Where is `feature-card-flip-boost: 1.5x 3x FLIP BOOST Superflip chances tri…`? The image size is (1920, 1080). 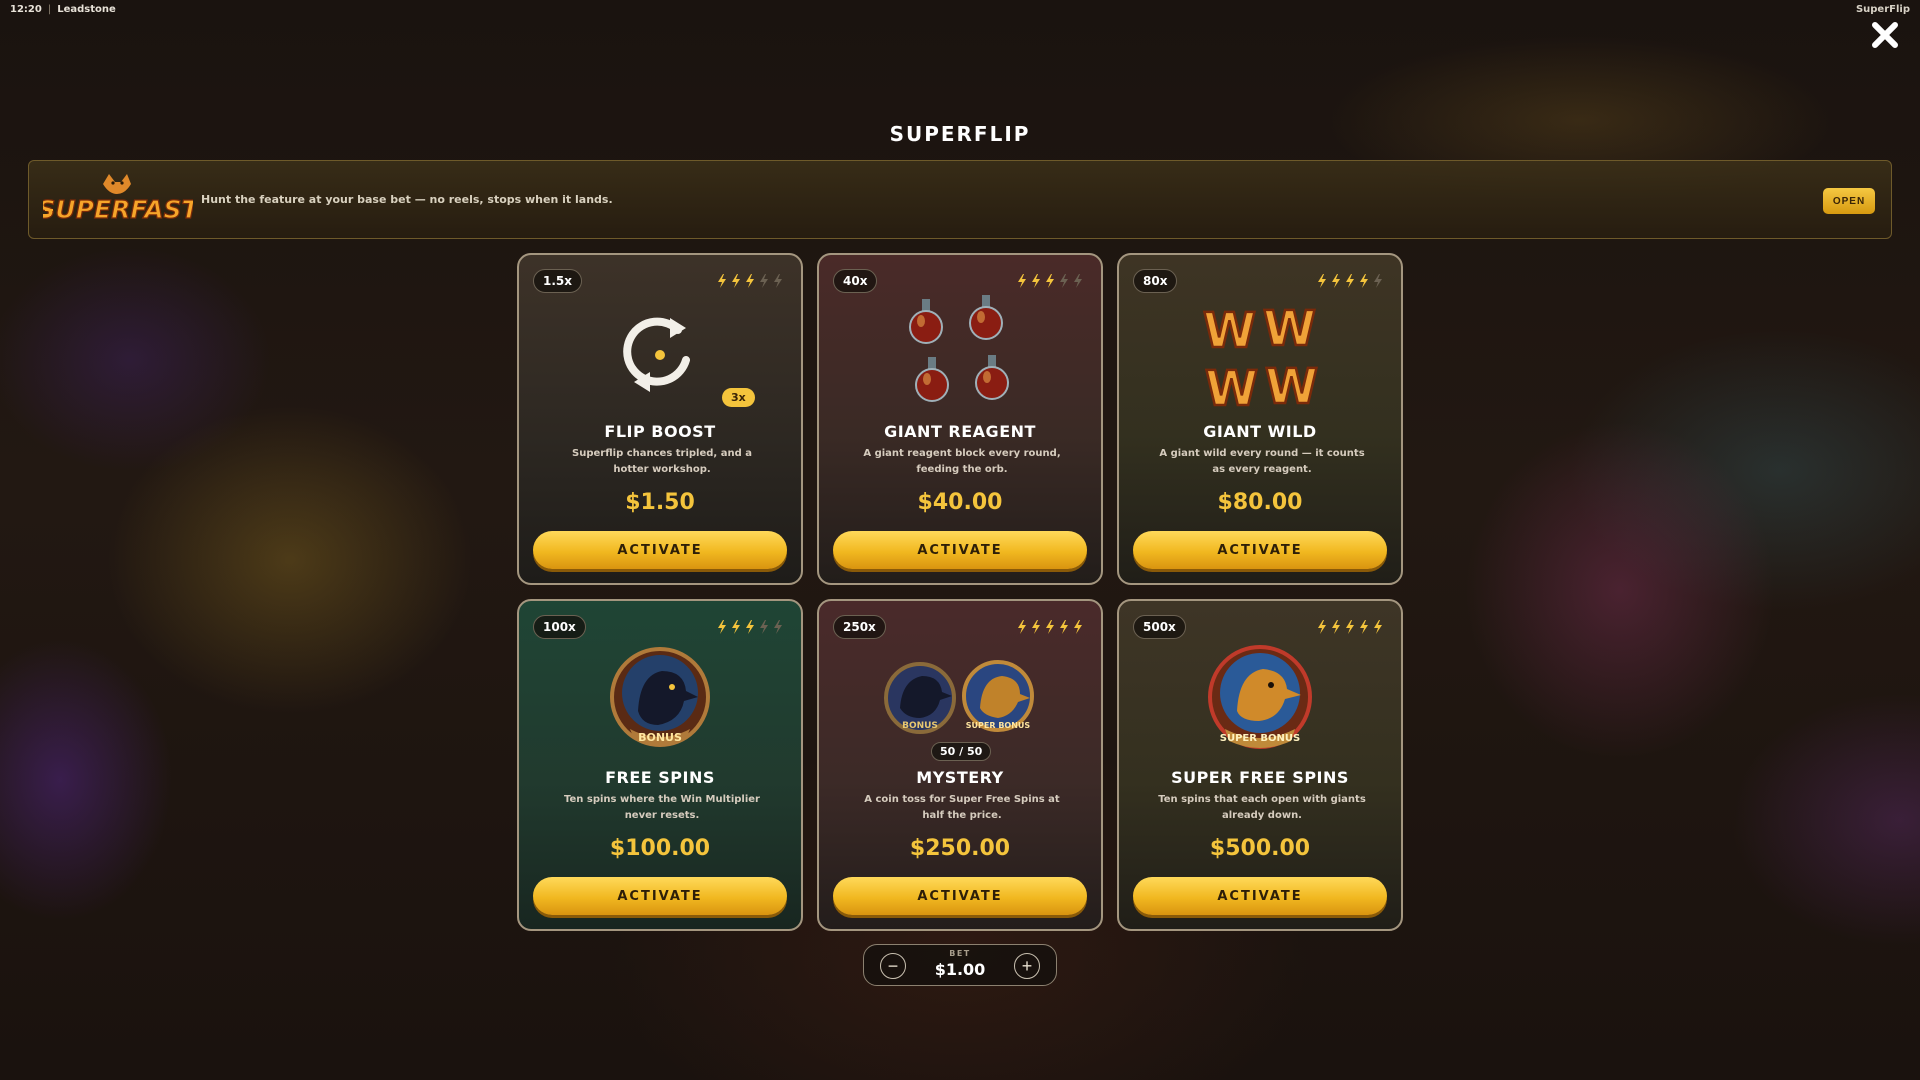 feature-card-flip-boost: 1.5x 3x FLIP BOOST Superflip chances tri… is located at coordinates (660, 419).